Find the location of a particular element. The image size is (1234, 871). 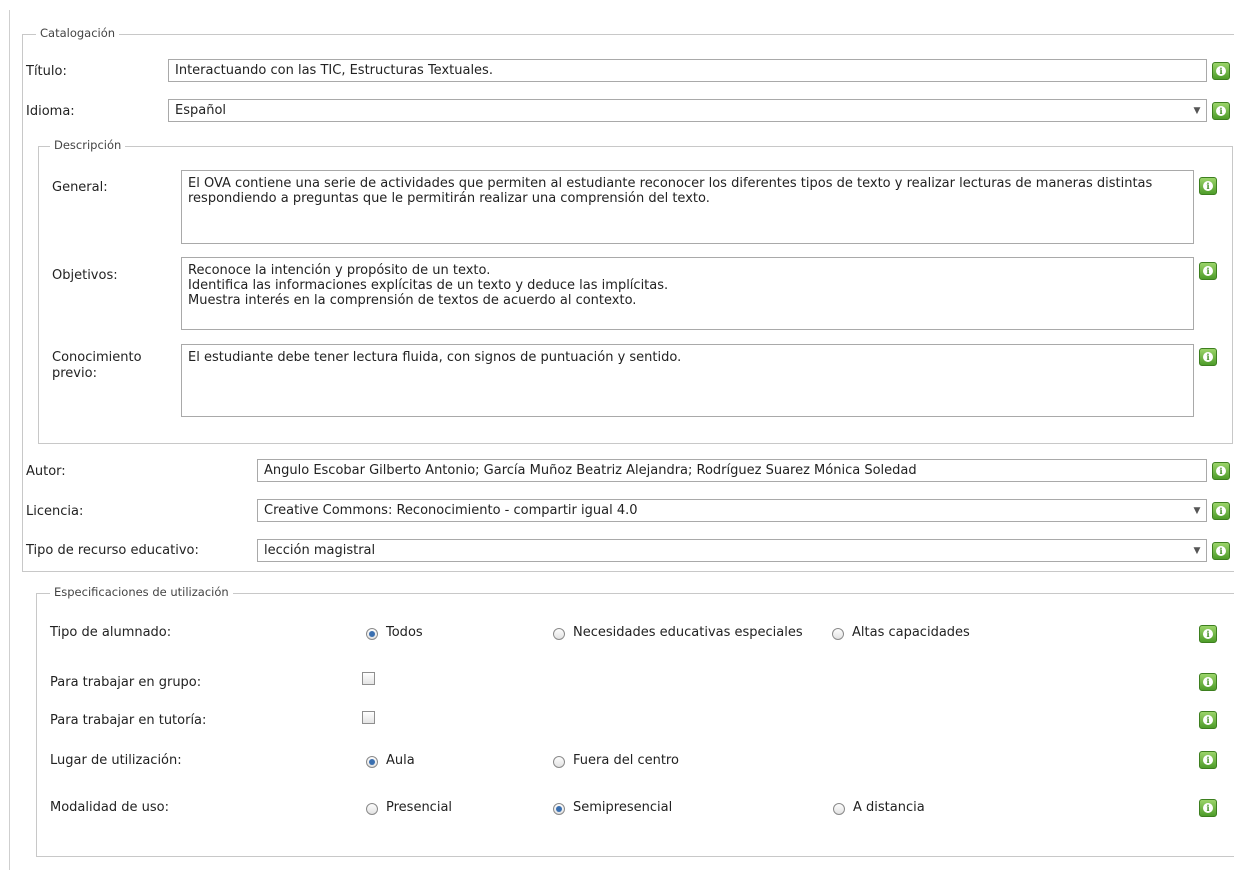

radio-presencial-label: Presencial is located at coordinates (419, 807).